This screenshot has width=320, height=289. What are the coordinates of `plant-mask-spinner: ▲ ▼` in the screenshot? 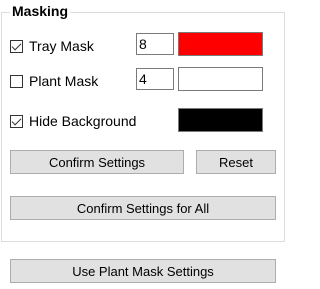 It's located at (228, 79).